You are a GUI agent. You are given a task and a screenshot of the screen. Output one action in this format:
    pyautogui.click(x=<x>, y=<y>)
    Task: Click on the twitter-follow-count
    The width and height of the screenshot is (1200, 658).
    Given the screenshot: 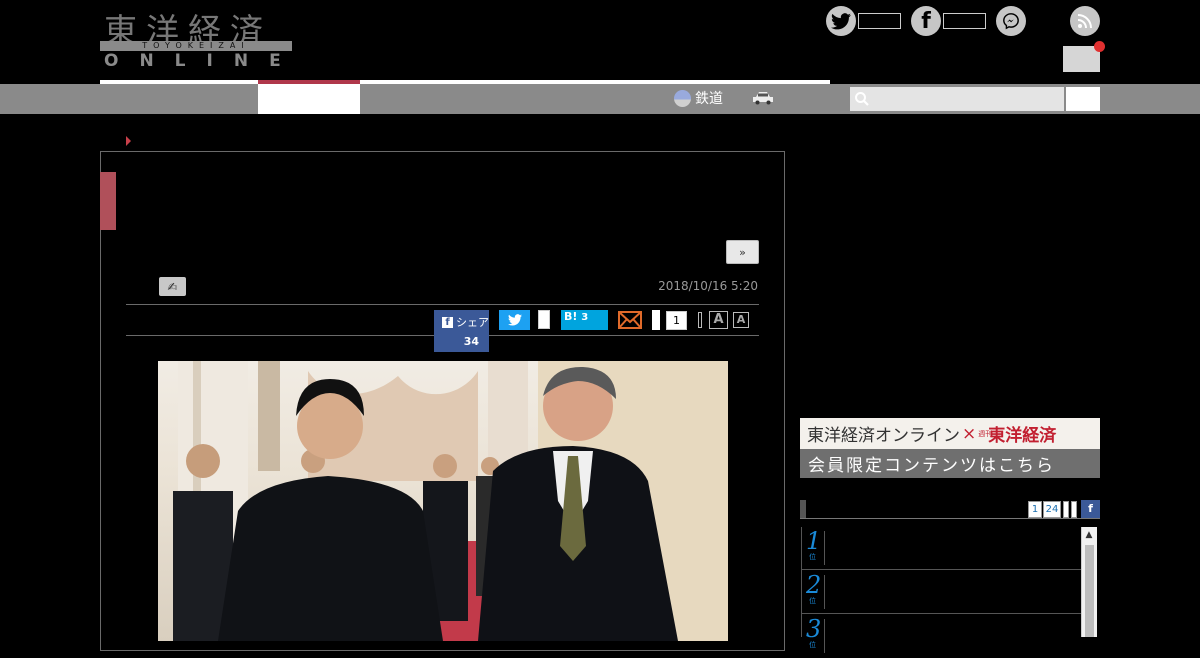 What is the action you would take?
    pyautogui.click(x=879, y=21)
    